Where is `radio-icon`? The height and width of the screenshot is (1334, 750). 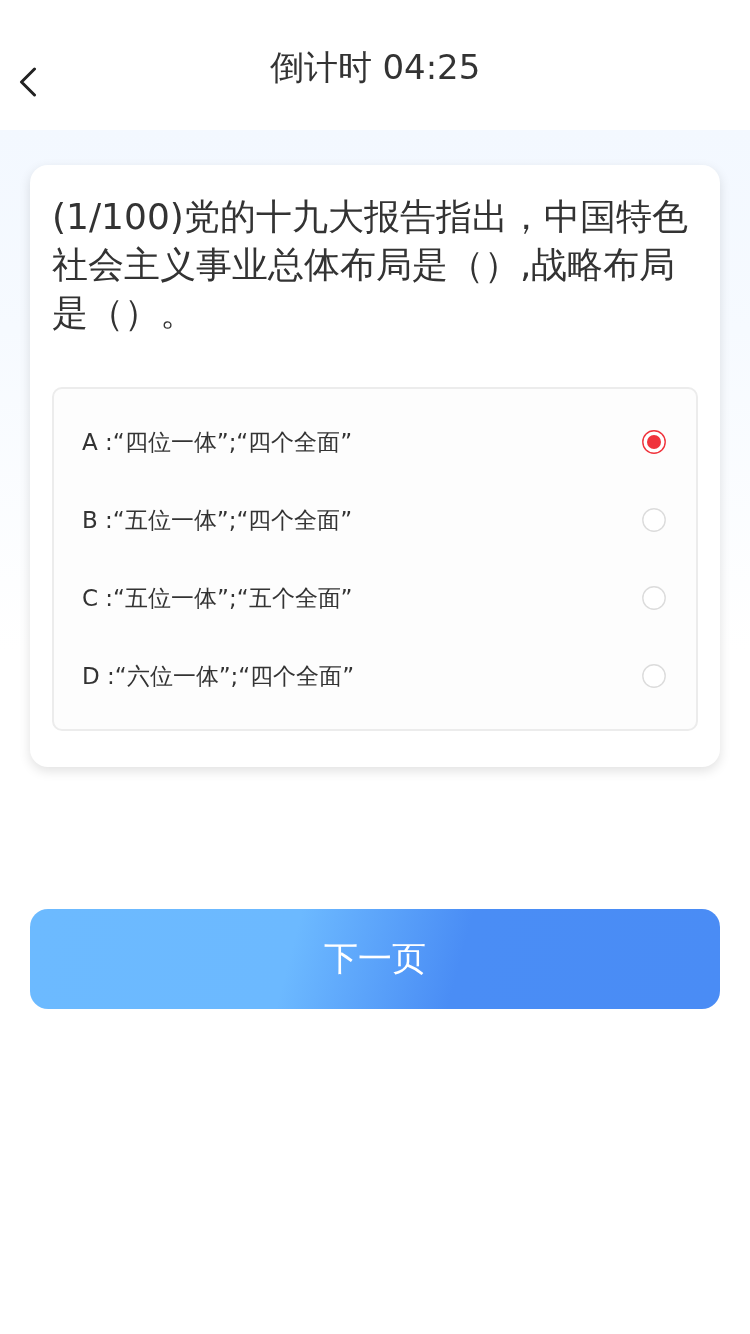
radio-icon is located at coordinates (654, 442).